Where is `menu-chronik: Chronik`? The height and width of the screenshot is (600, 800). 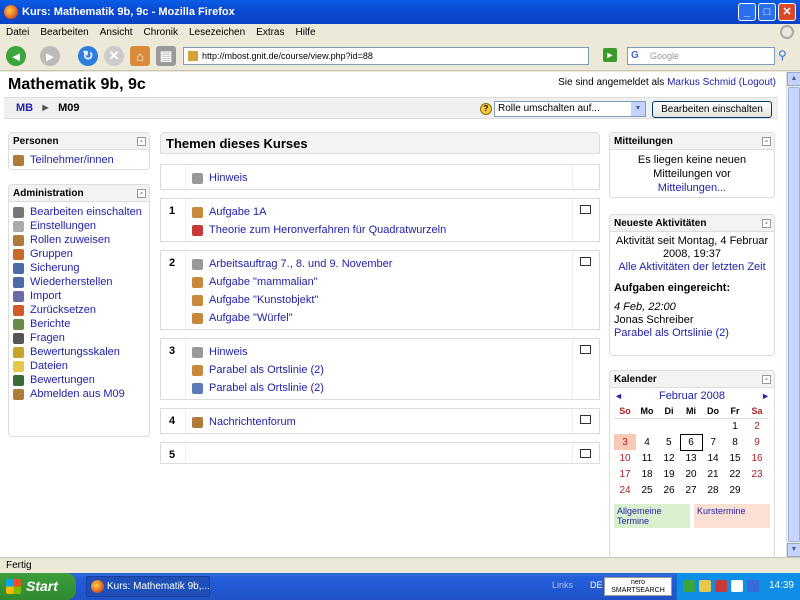
menu-chronik: Chronik is located at coordinates (161, 32).